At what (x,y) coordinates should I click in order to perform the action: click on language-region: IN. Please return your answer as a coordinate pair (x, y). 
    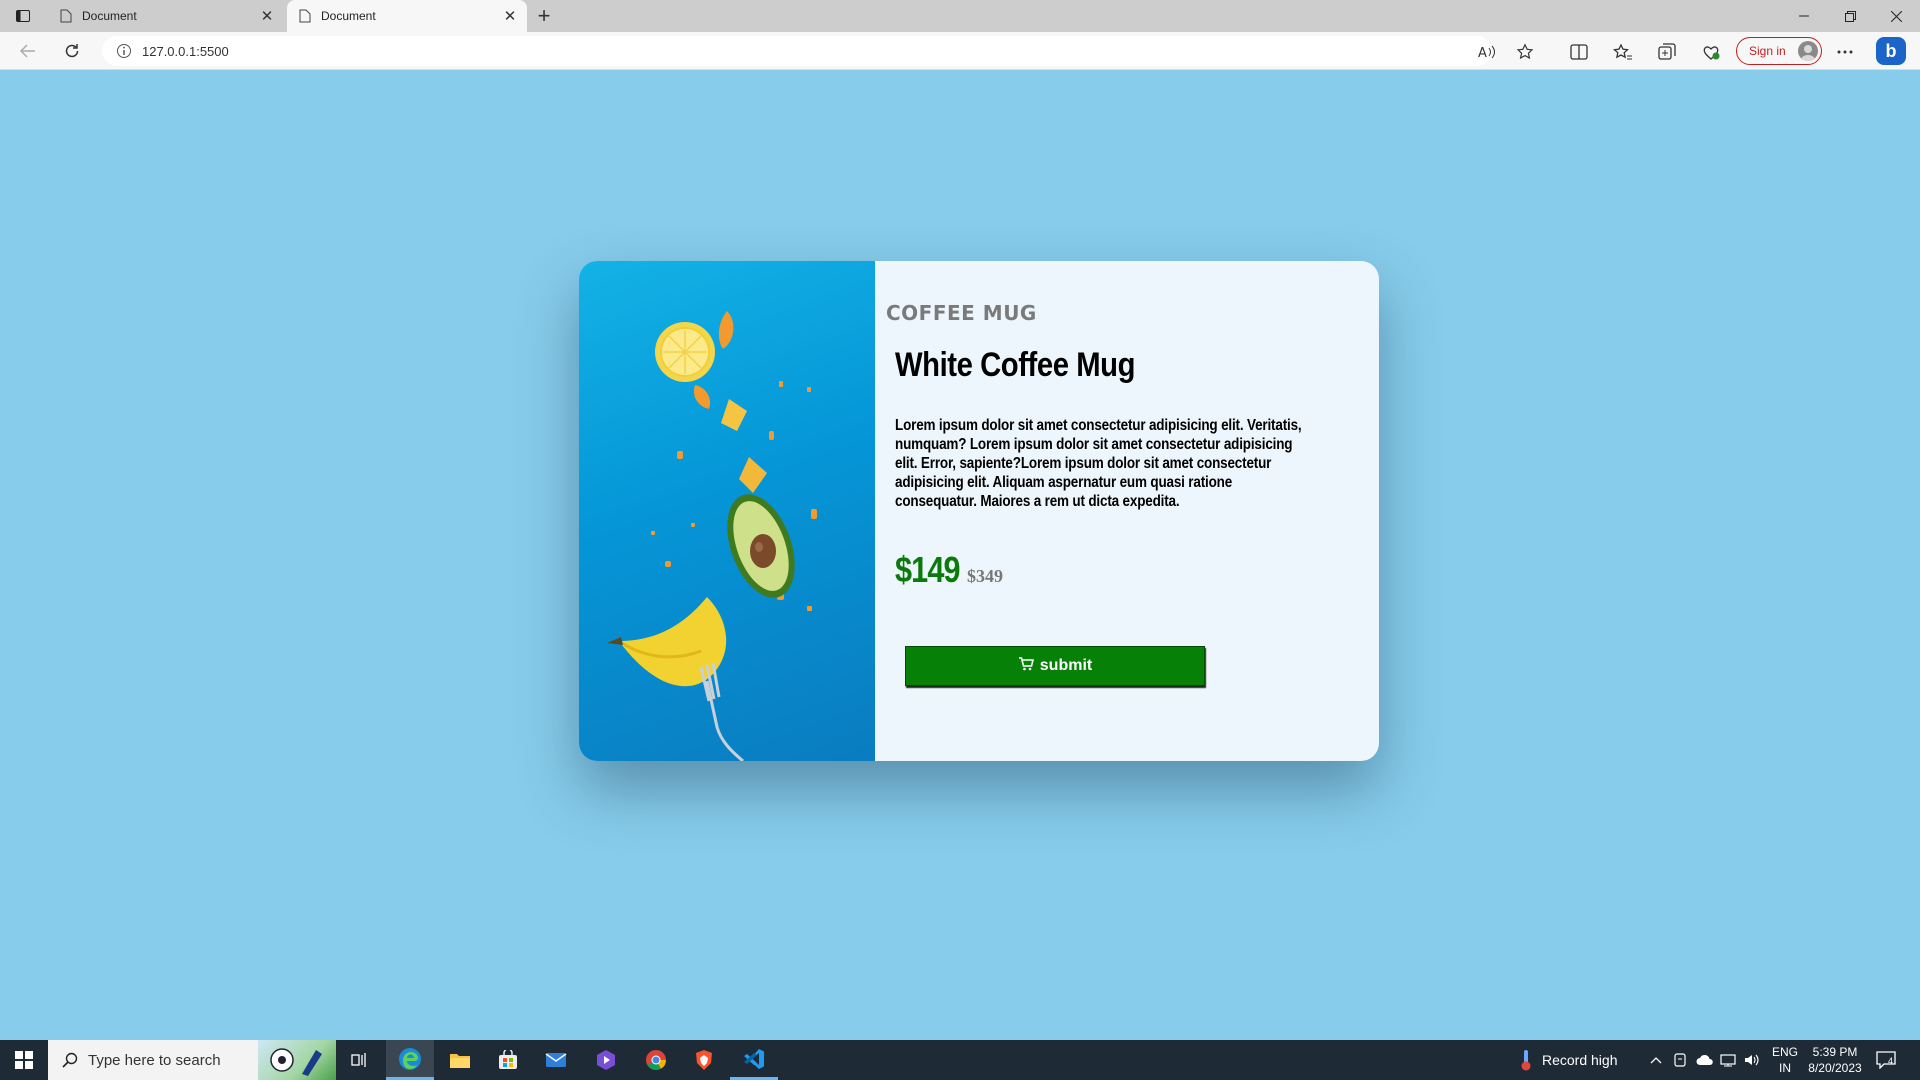
    Looking at the image, I should click on (1785, 1068).